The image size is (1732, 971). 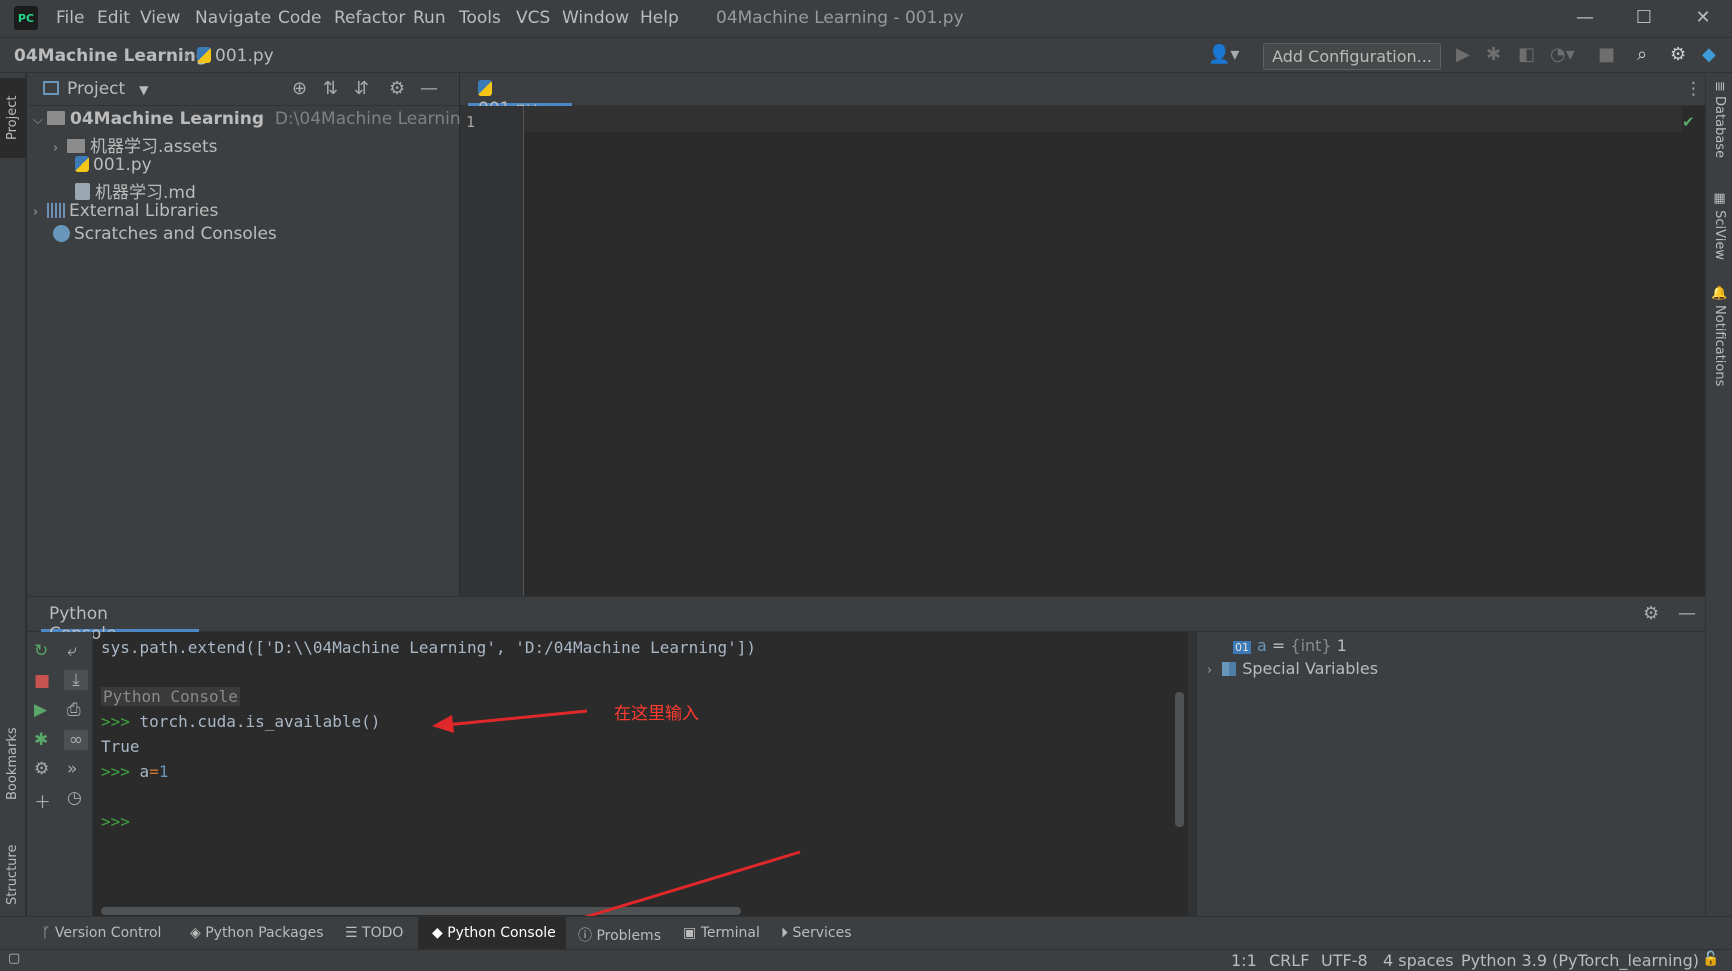 I want to click on window-title: 04Machine Learning - 001.py, so click(x=840, y=18).